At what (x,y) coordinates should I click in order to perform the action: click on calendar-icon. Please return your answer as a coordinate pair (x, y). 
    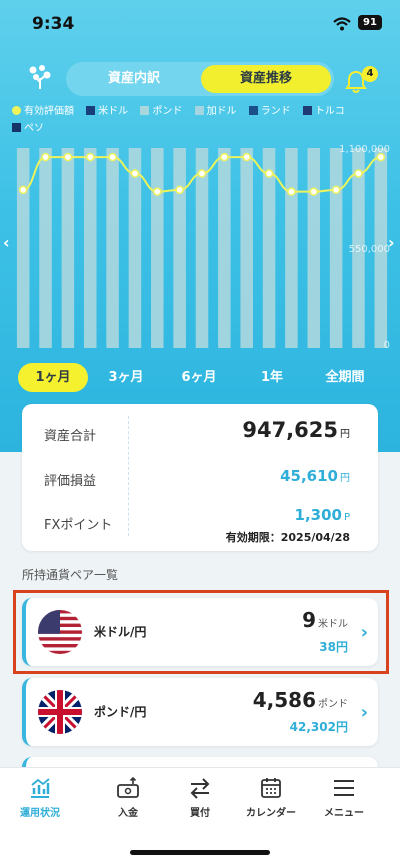
    Looking at the image, I should click on (271, 788).